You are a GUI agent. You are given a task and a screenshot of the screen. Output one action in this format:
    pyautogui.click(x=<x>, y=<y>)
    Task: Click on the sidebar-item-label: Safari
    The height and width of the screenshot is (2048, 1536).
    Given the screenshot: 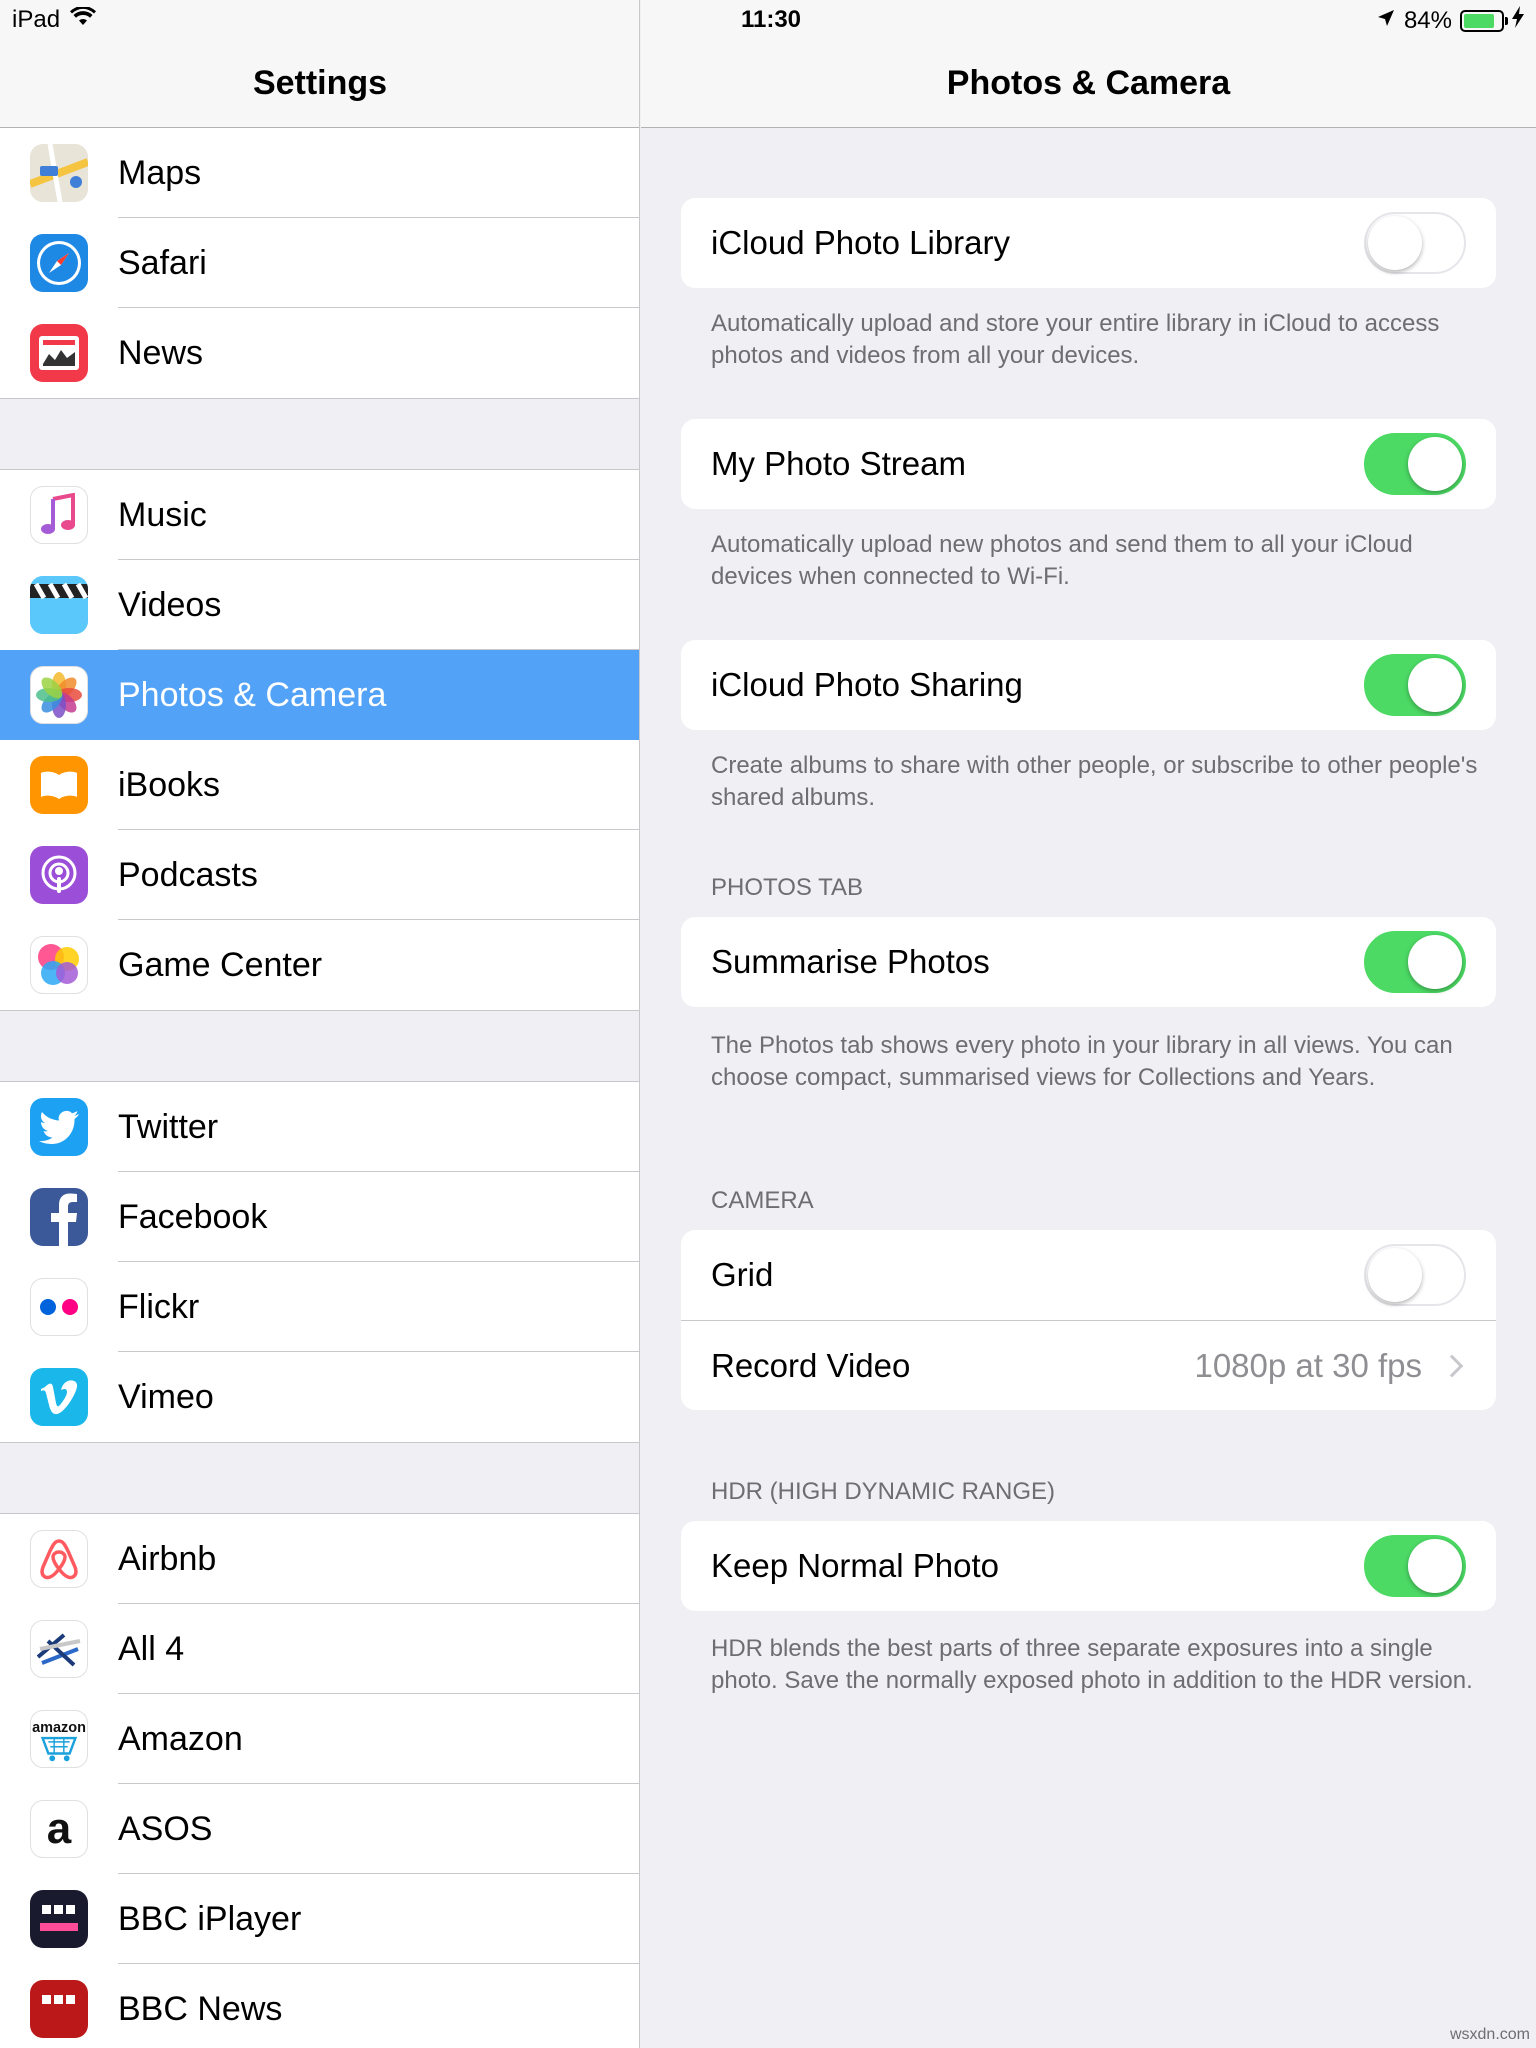 What is the action you would take?
    pyautogui.click(x=162, y=262)
    